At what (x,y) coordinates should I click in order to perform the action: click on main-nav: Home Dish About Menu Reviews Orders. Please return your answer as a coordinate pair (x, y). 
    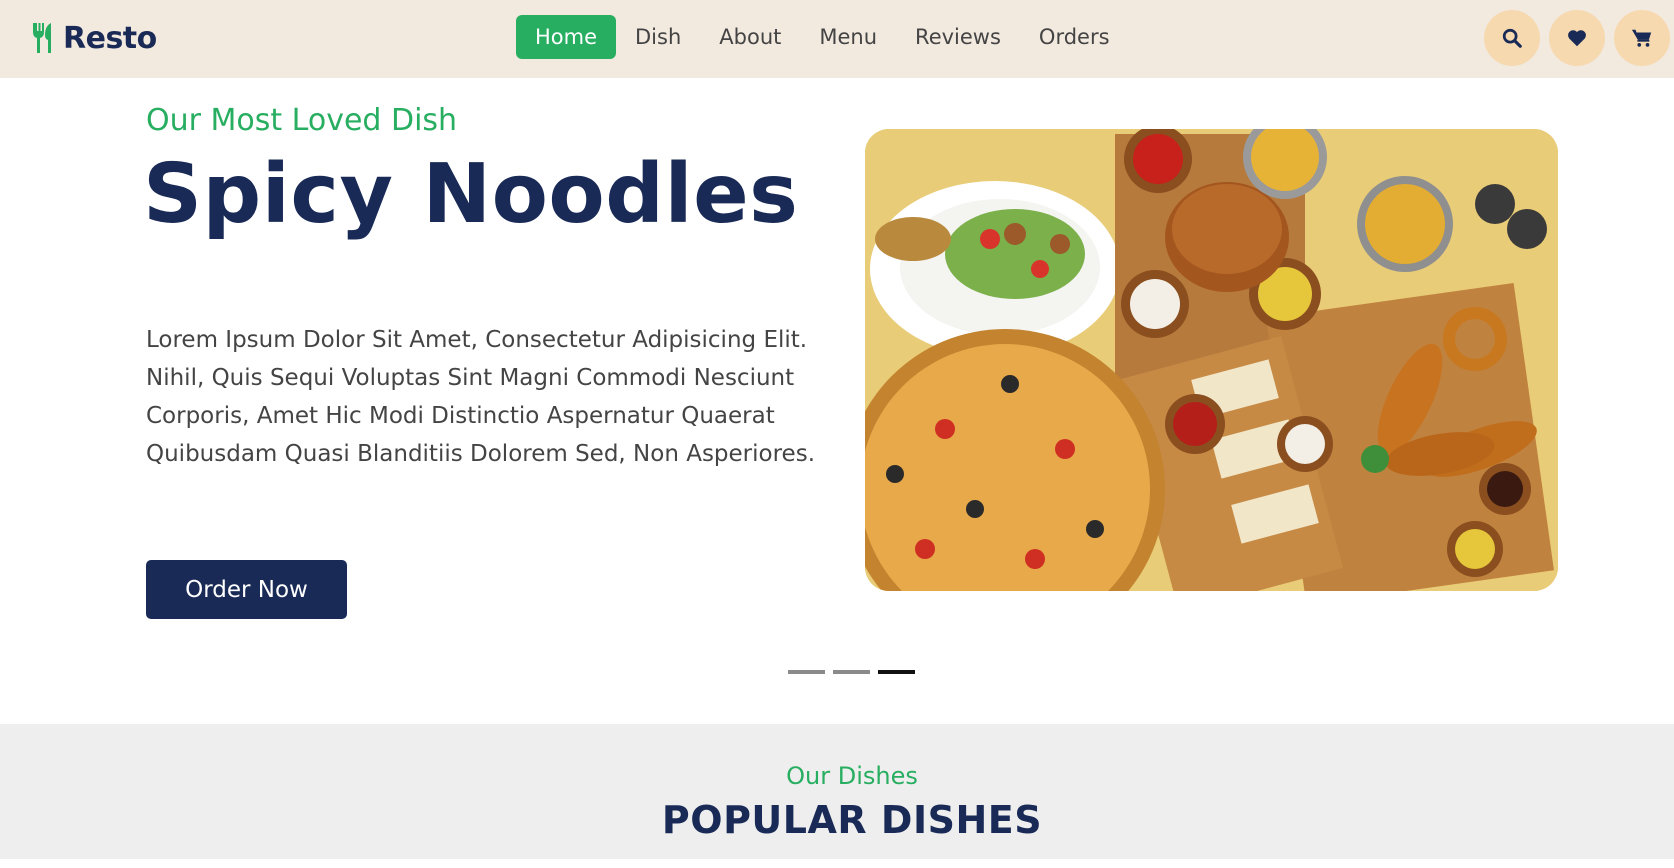
    Looking at the image, I should click on (822, 37).